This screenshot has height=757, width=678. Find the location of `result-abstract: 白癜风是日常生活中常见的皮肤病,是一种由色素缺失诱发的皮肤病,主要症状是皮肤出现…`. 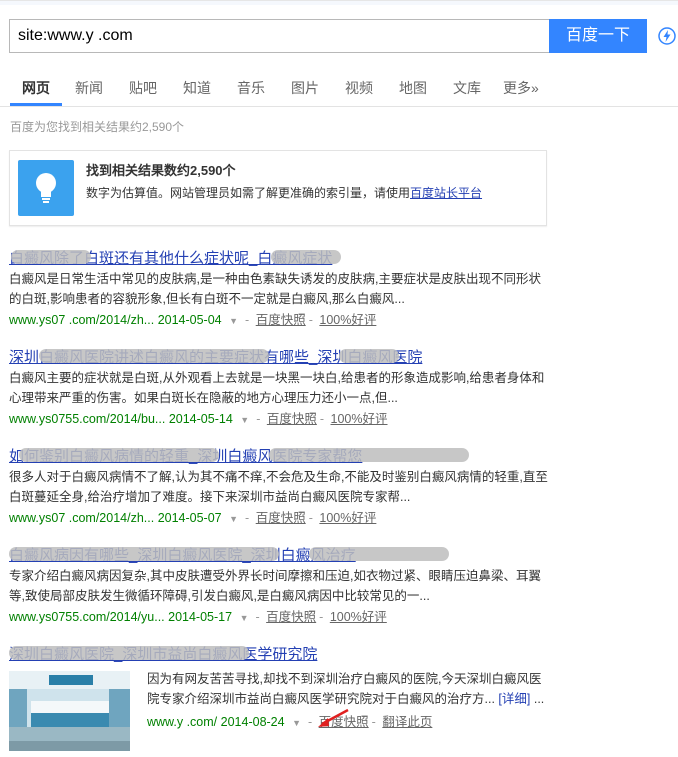

result-abstract: 白癜风是日常生活中常见的皮肤病,是一种由色素缺失诱发的皮肤病,主要症状是皮肤出现… is located at coordinates (275, 289).